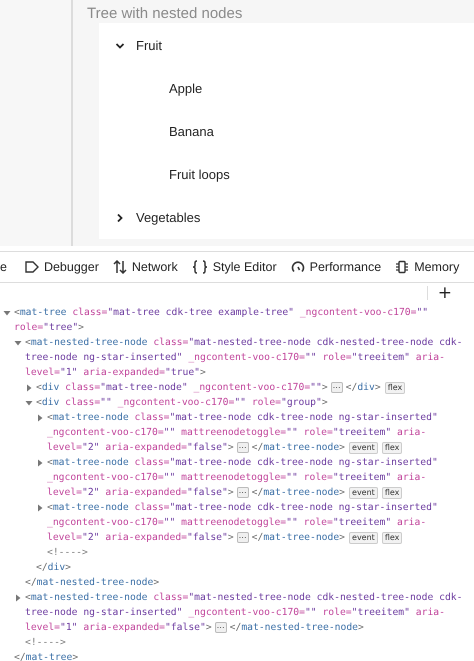 Image resolution: width=474 pixels, height=661 pixels. What do you see at coordinates (402, 267) in the screenshot?
I see `chip-icon` at bounding box center [402, 267].